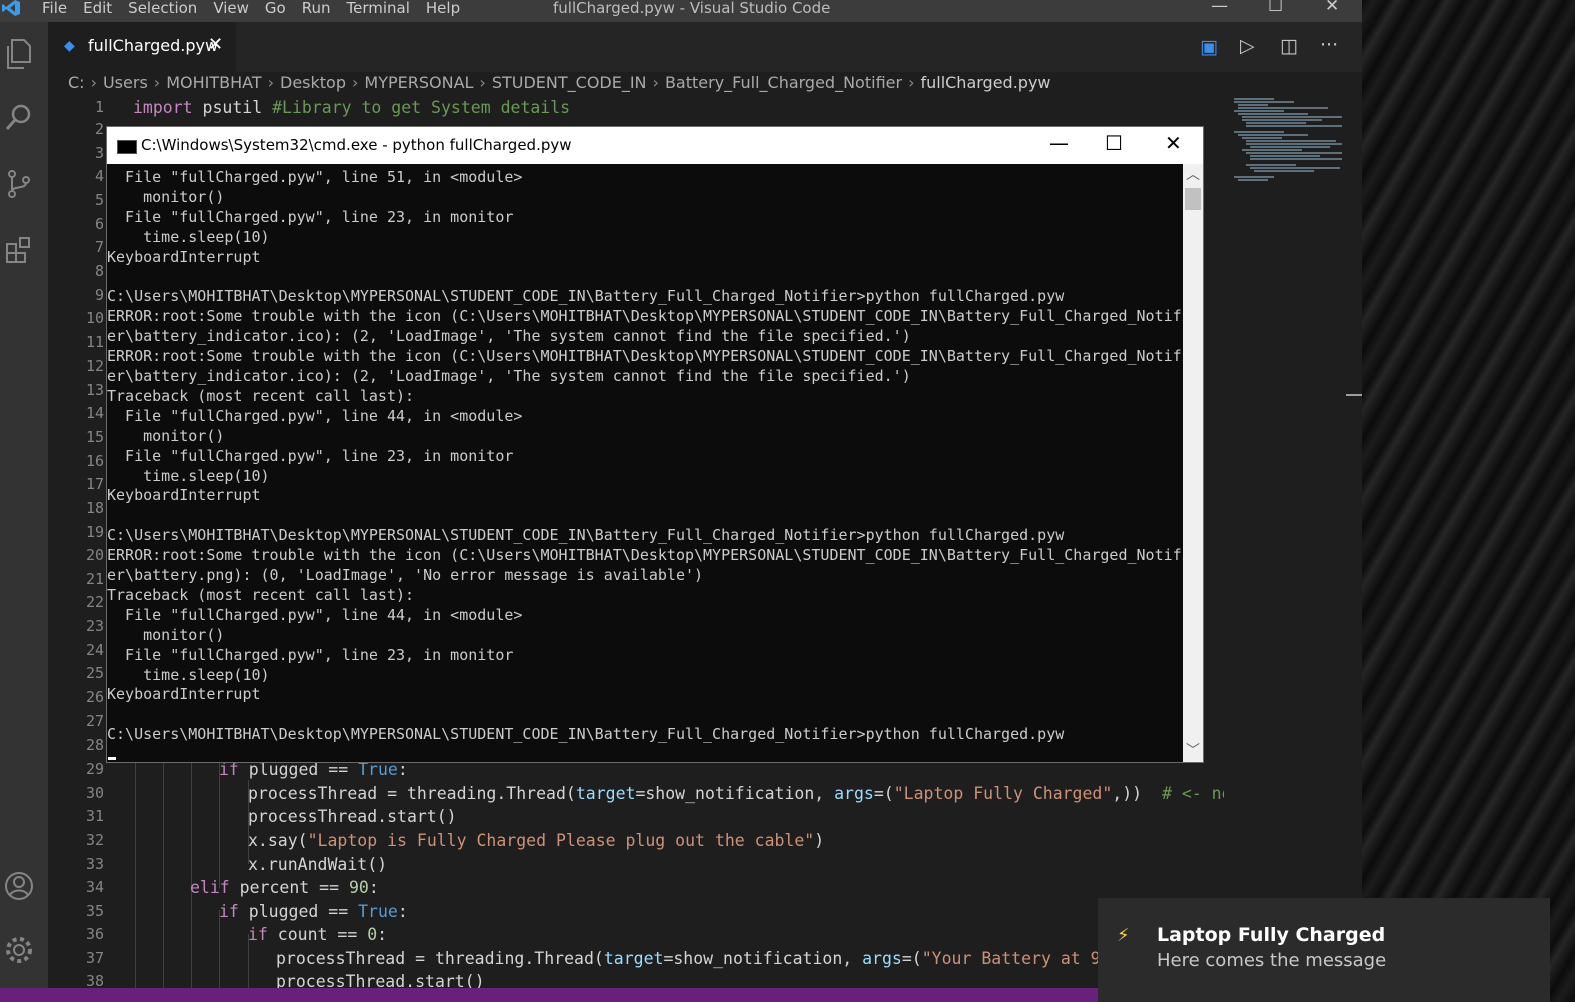  Describe the element at coordinates (1193, 199) in the screenshot. I see `cmd-scroll-thumb` at that location.